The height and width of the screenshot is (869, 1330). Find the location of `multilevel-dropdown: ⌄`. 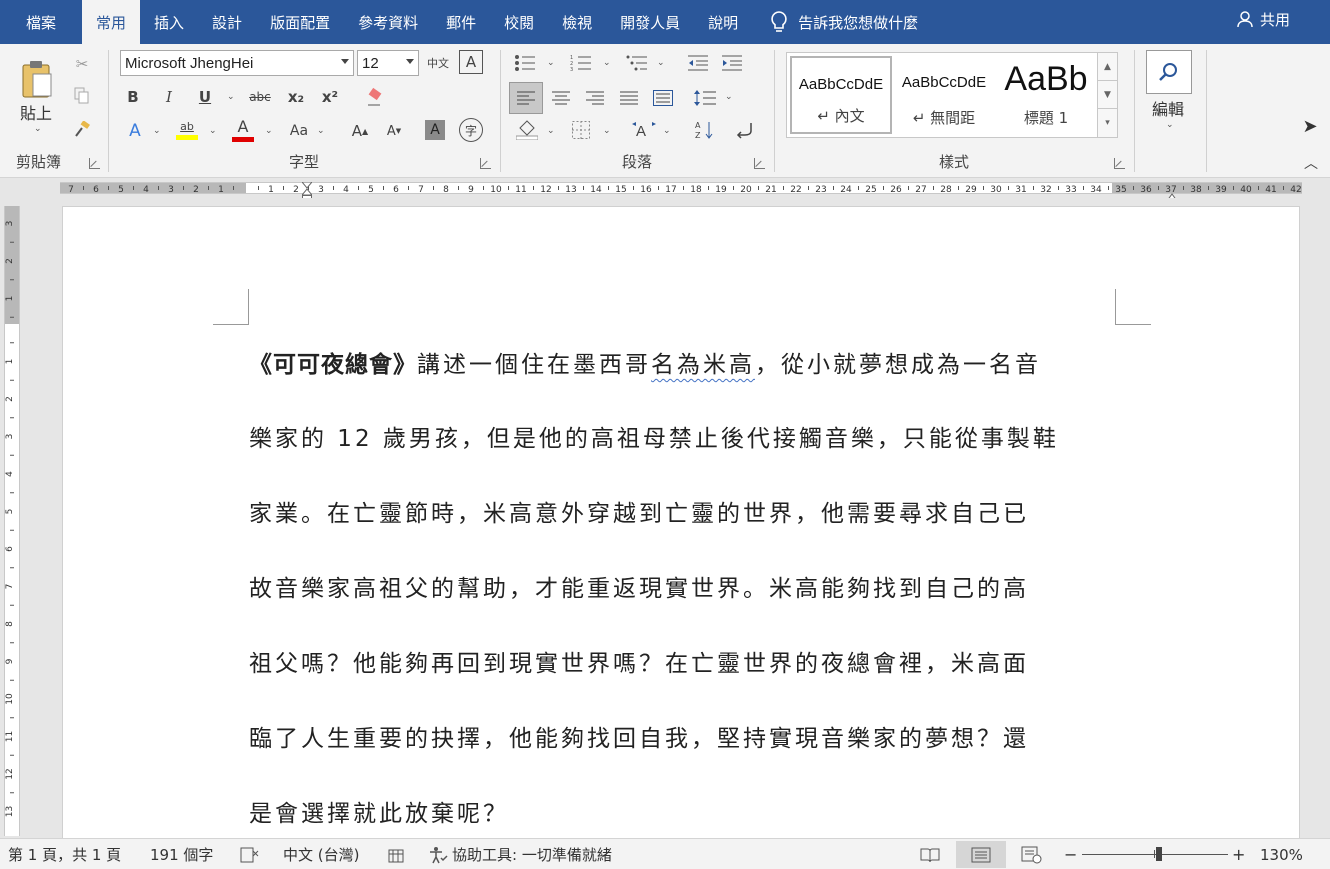

multilevel-dropdown: ⌄ is located at coordinates (661, 63).